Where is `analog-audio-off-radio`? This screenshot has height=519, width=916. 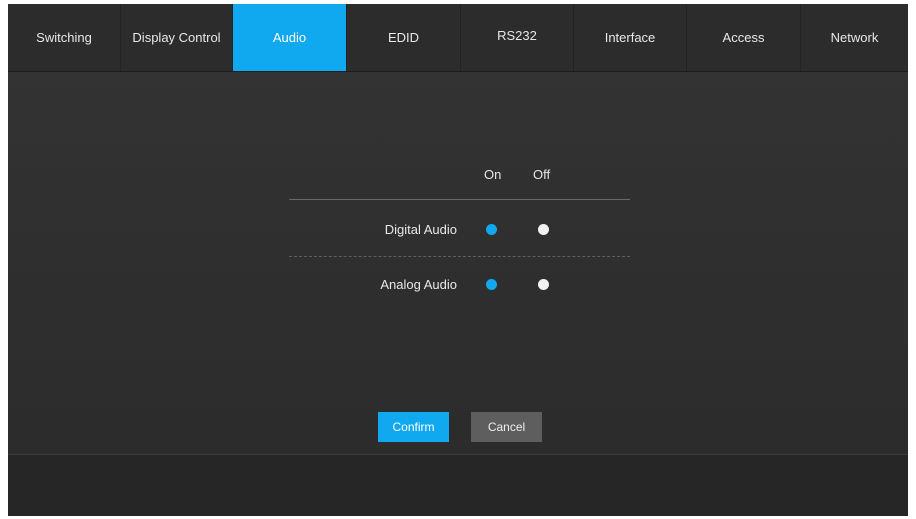
analog-audio-off-radio is located at coordinates (543, 284).